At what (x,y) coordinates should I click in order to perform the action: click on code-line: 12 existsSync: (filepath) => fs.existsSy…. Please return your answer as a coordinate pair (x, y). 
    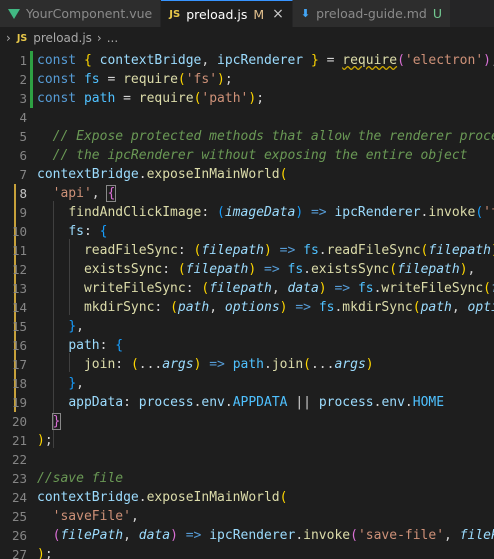
    Looking at the image, I should click on (247, 269).